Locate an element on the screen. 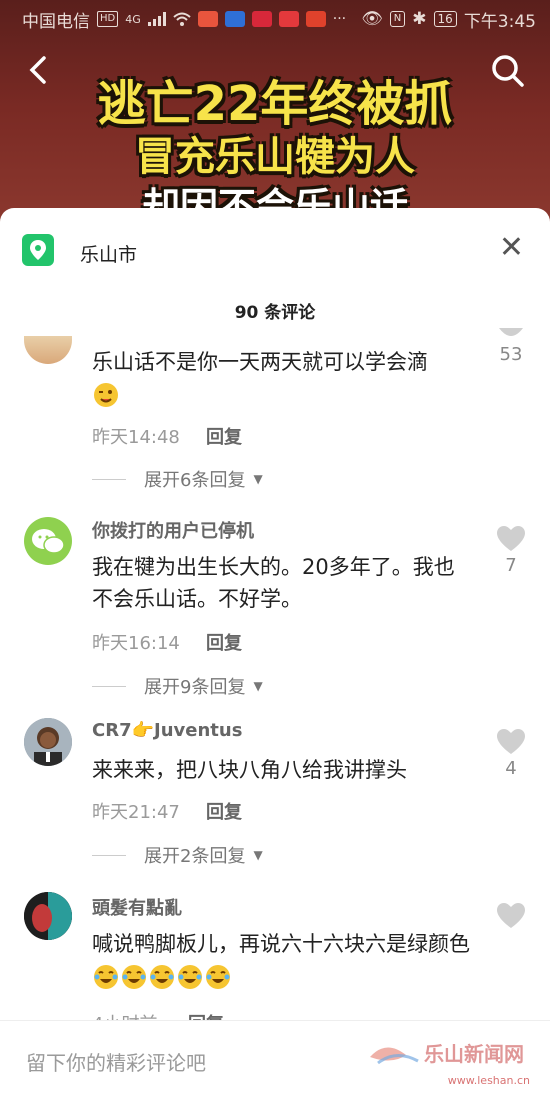 The height and width of the screenshot is (1100, 550). expand-replies-label: 展开9条回复 is located at coordinates (195, 687).